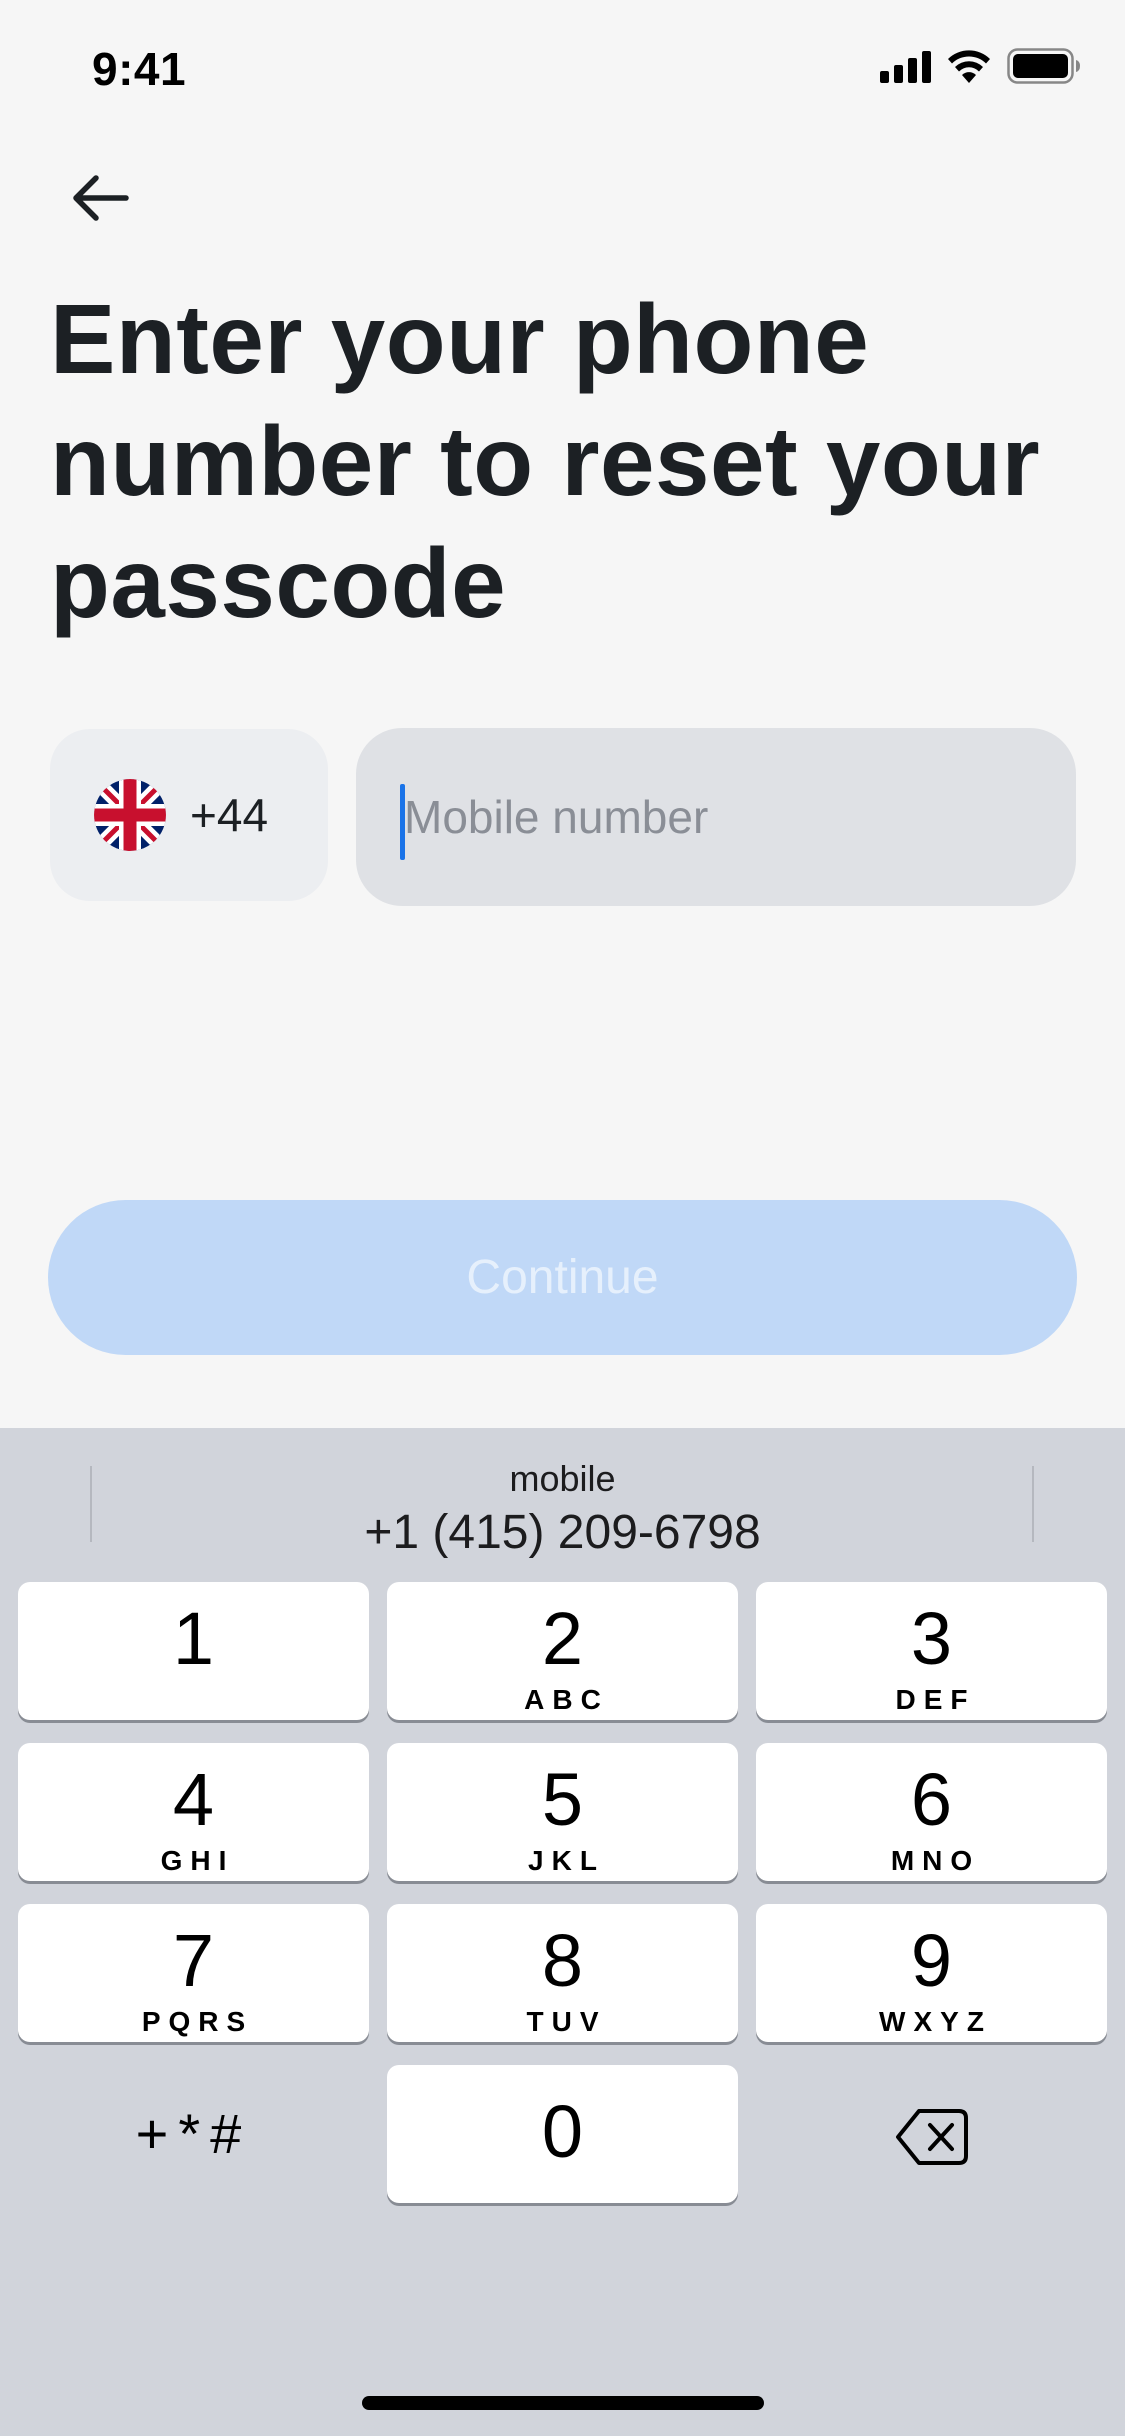 This screenshot has width=1125, height=2436. I want to click on arrow-left-icon, so click(101, 198).